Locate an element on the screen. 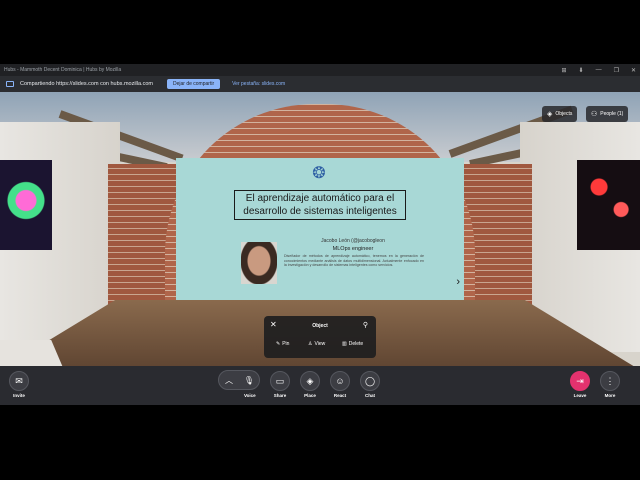 This screenshot has width=640, height=480. objects-icon: ◈ is located at coordinates (550, 114).